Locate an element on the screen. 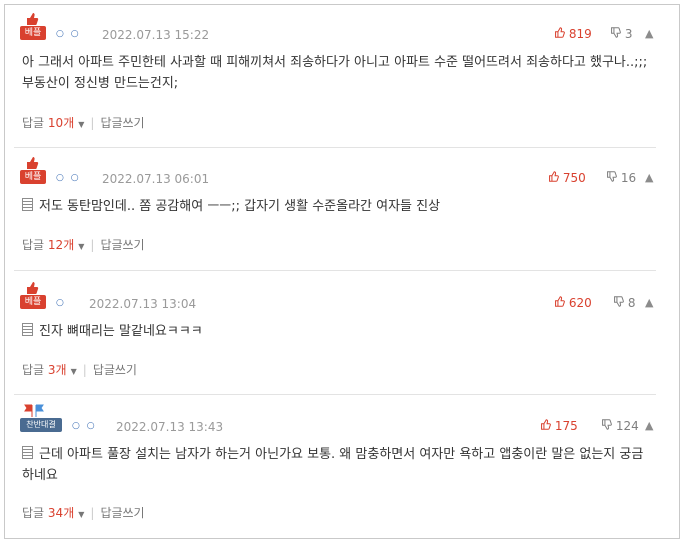 The image size is (685, 545). downvote-count: 124 is located at coordinates (627, 426).